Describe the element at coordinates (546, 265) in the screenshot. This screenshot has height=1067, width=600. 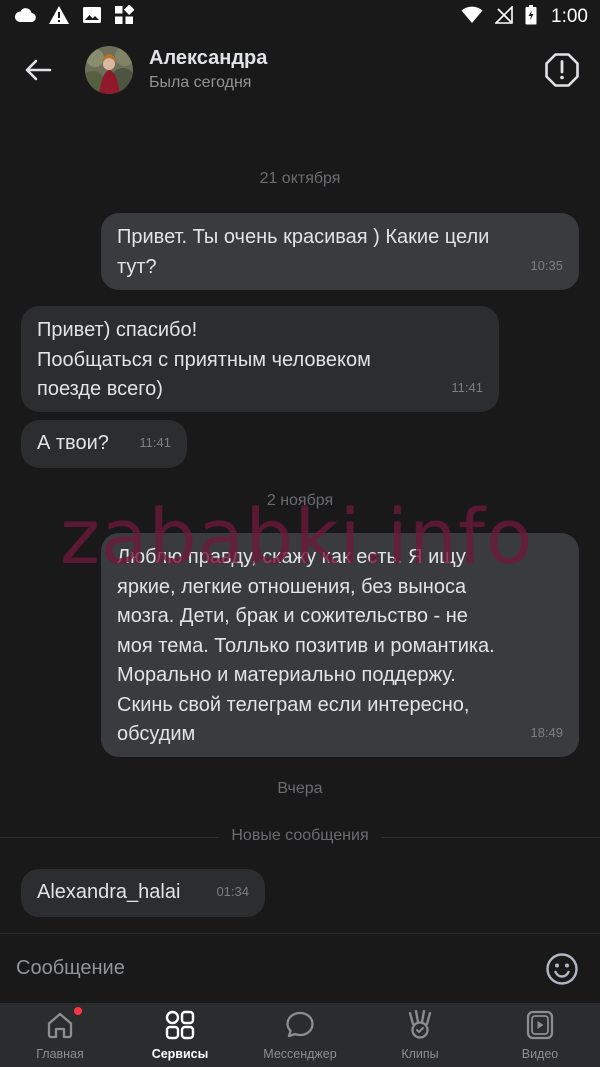
I see `message-time: 10:35` at that location.